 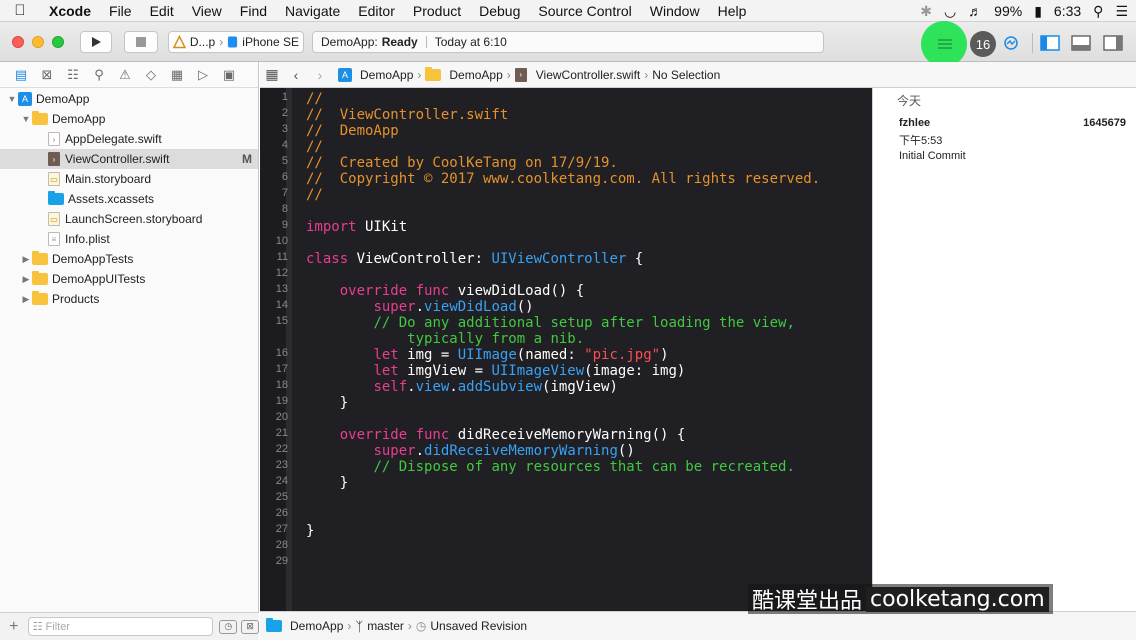 I want to click on commit-hash: 1645679, so click(x=1104, y=123).